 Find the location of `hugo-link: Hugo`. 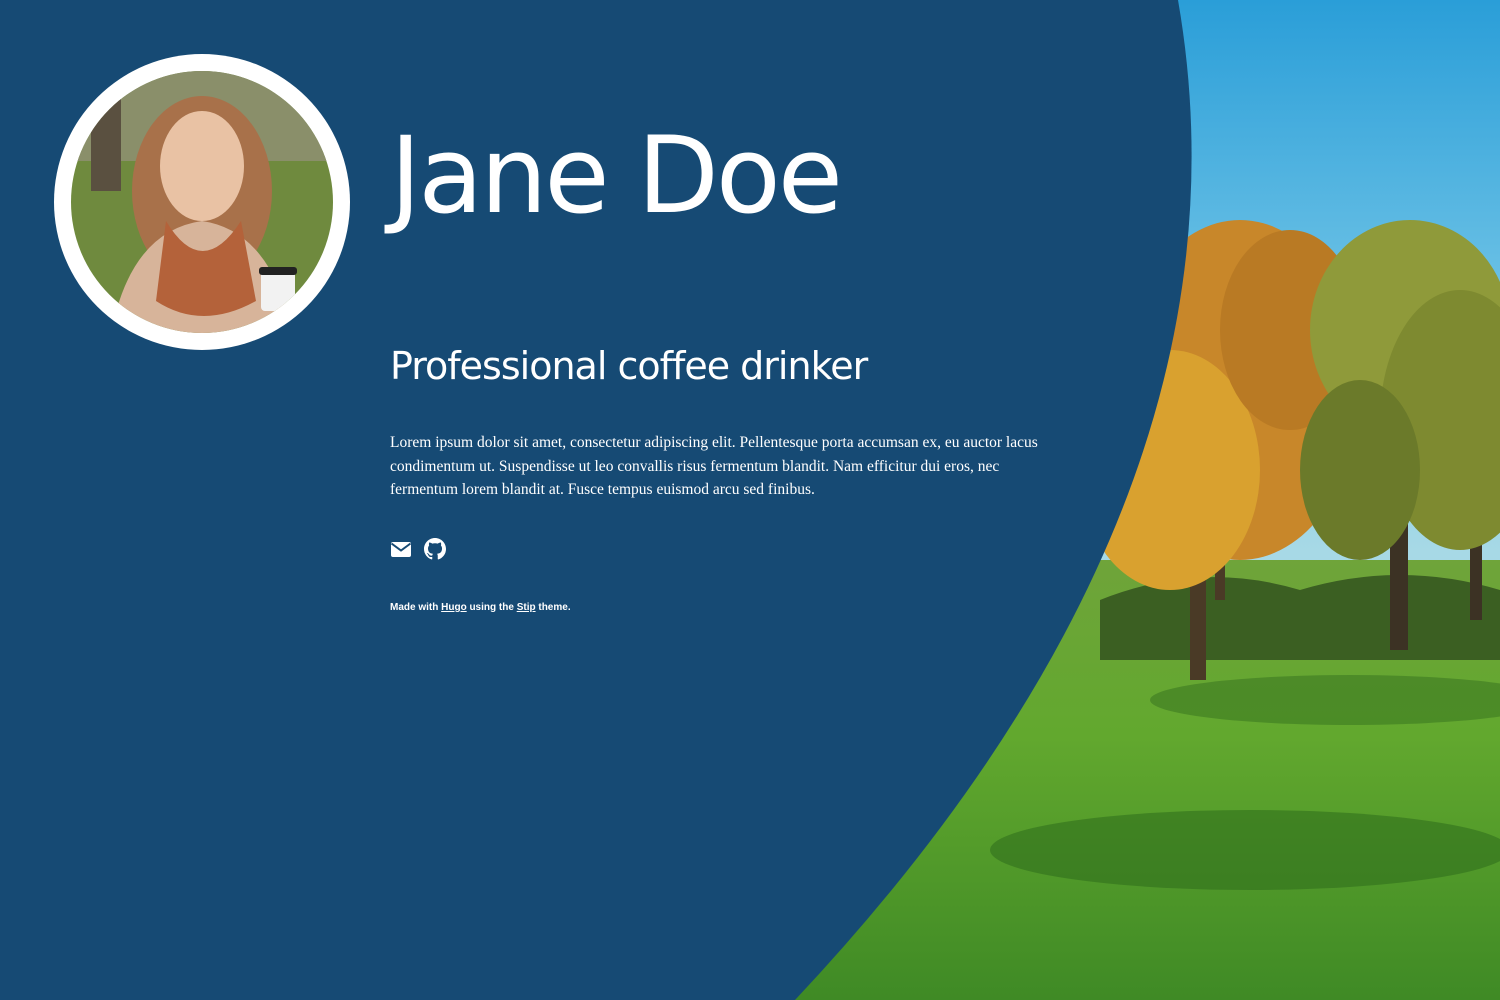

hugo-link: Hugo is located at coordinates (454, 607).